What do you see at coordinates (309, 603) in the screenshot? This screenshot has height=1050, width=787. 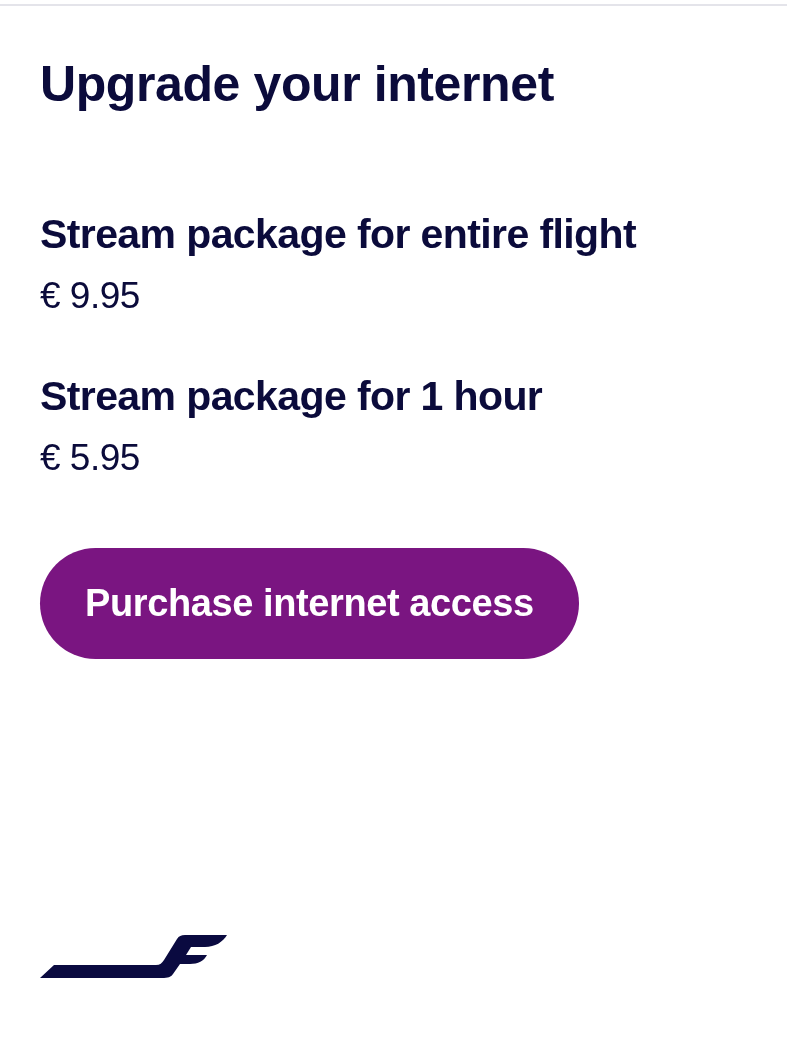 I see `purchase-button: Purchase internet access` at bounding box center [309, 603].